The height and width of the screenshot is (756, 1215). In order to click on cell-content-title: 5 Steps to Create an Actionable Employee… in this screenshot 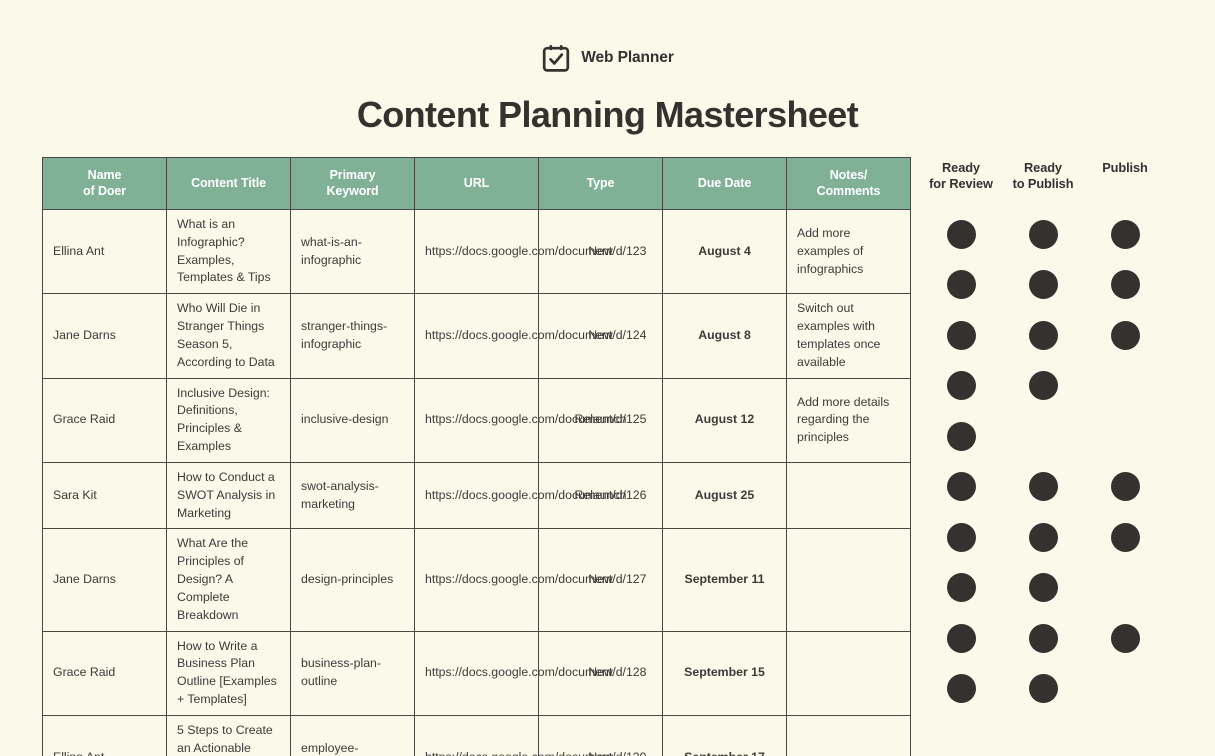, I will do `click(228, 735)`.